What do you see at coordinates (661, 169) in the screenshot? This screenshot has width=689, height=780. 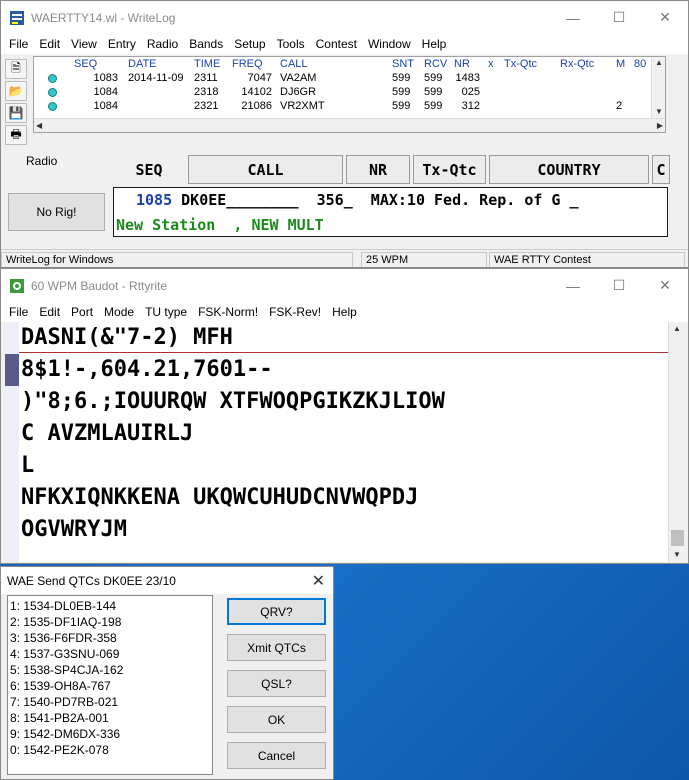 I see `entry-header-c: C` at bounding box center [661, 169].